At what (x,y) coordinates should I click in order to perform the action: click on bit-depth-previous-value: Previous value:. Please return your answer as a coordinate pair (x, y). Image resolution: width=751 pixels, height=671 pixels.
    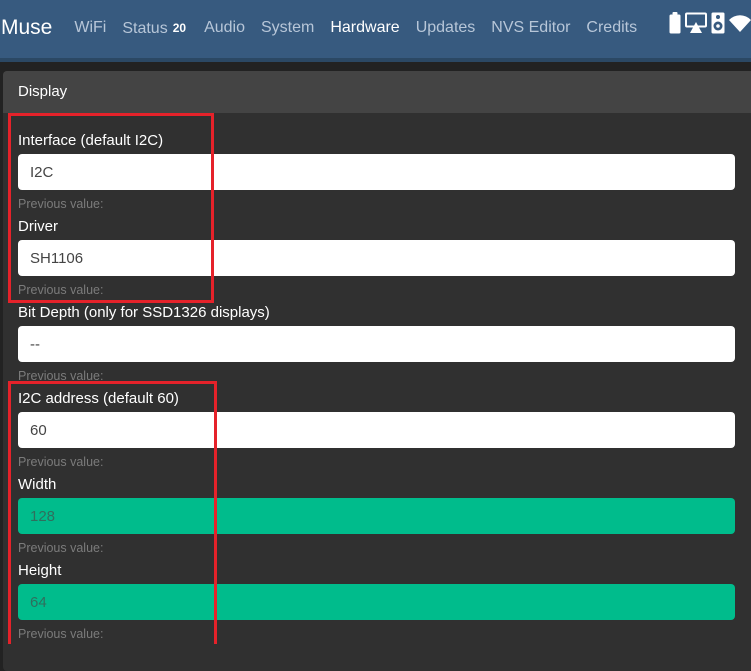
    Looking at the image, I should click on (61, 376).